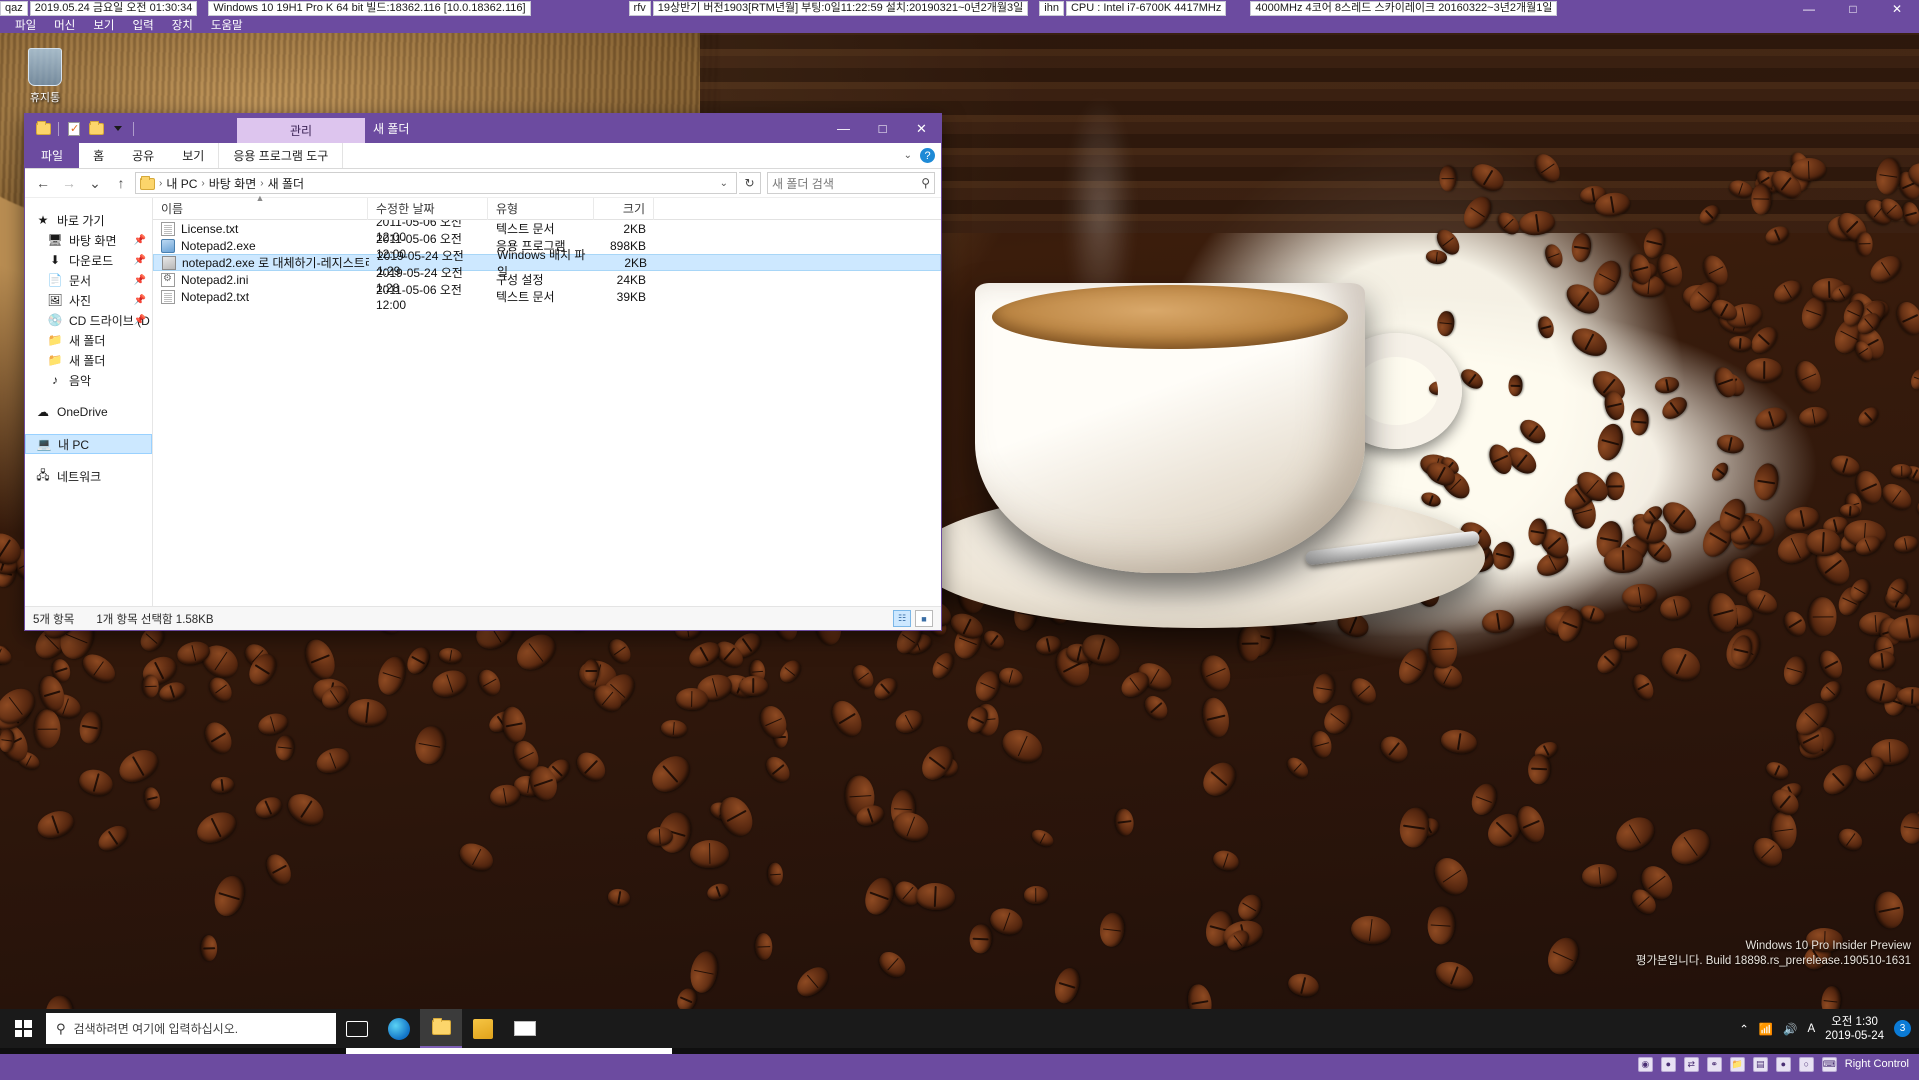  Describe the element at coordinates (436, 183) in the screenshot. I see `address-breadcrumb-bar: › 내 PC › 바탕 화면 › 새 폴더 ⌄` at that location.